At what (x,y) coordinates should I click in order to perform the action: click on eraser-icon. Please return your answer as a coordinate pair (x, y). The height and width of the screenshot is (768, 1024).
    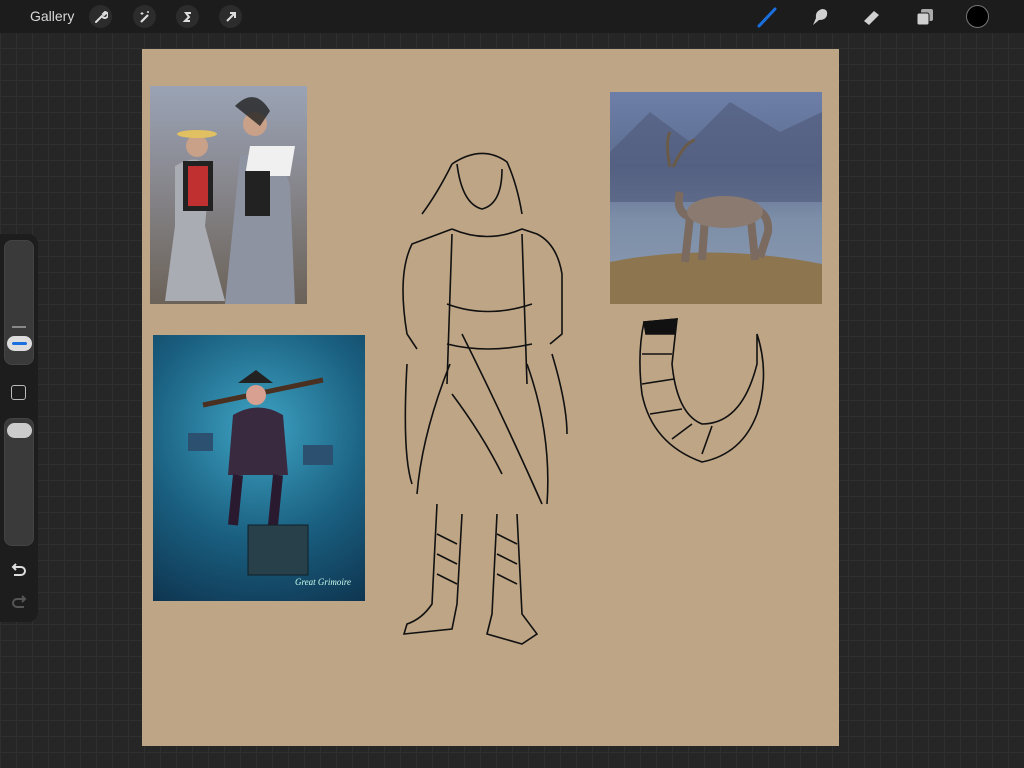
    Looking at the image, I should click on (872, 17).